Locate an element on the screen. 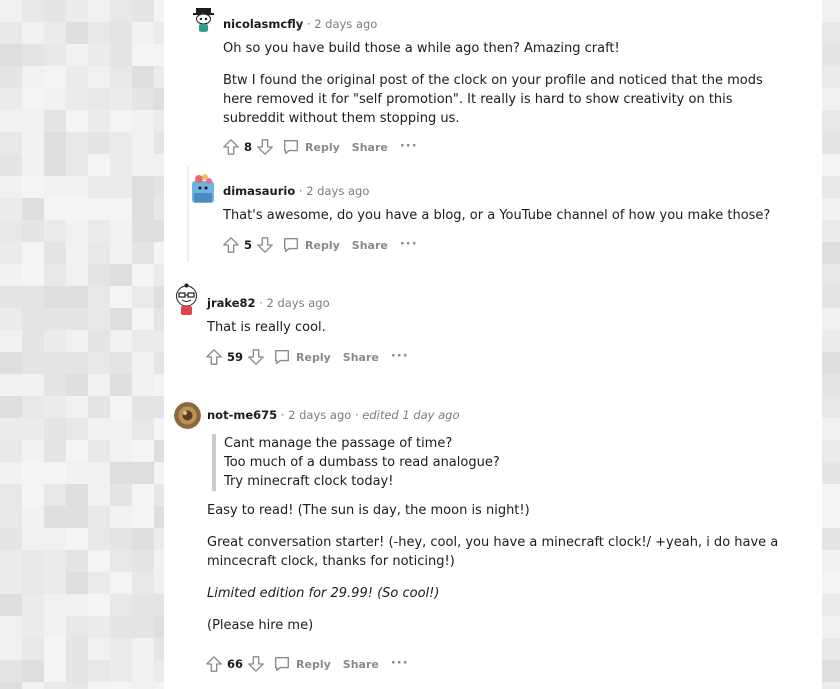  snoo-avatar-icon is located at coordinates (203, 188).